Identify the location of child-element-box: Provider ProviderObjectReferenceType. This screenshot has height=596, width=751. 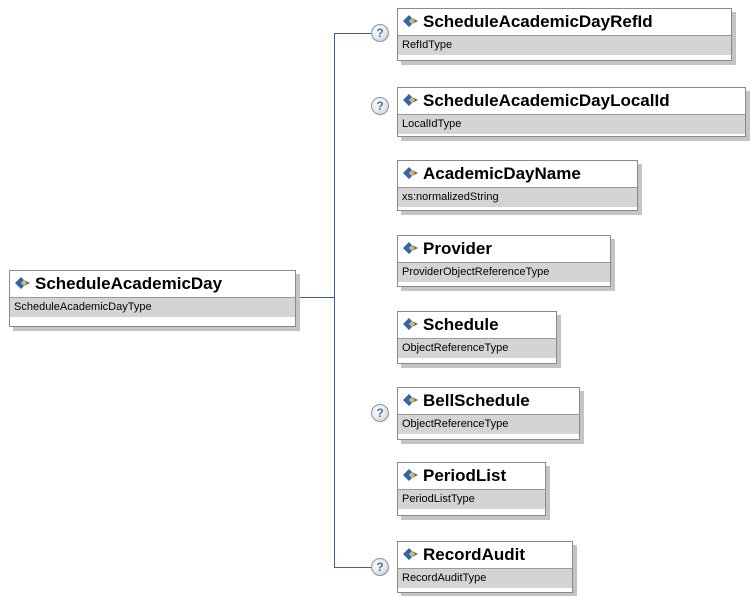
(504, 261).